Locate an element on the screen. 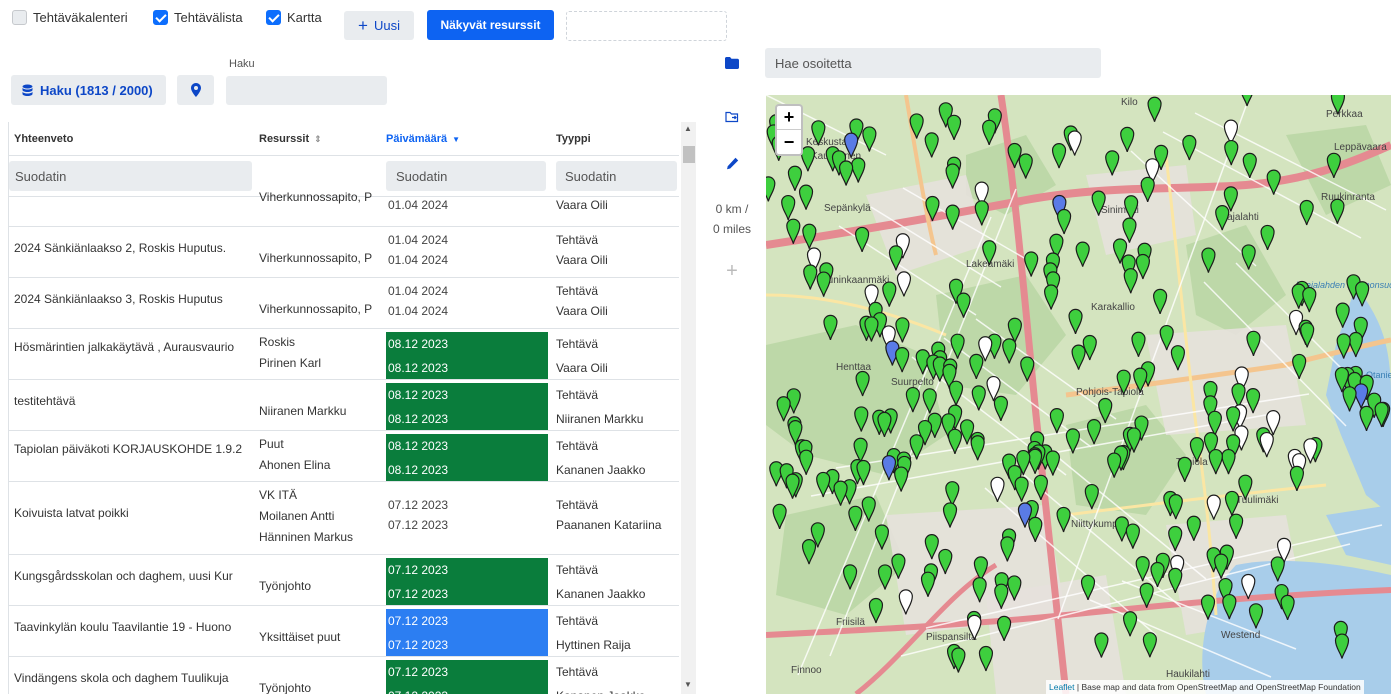  folder-export-button is located at coordinates (732, 117).